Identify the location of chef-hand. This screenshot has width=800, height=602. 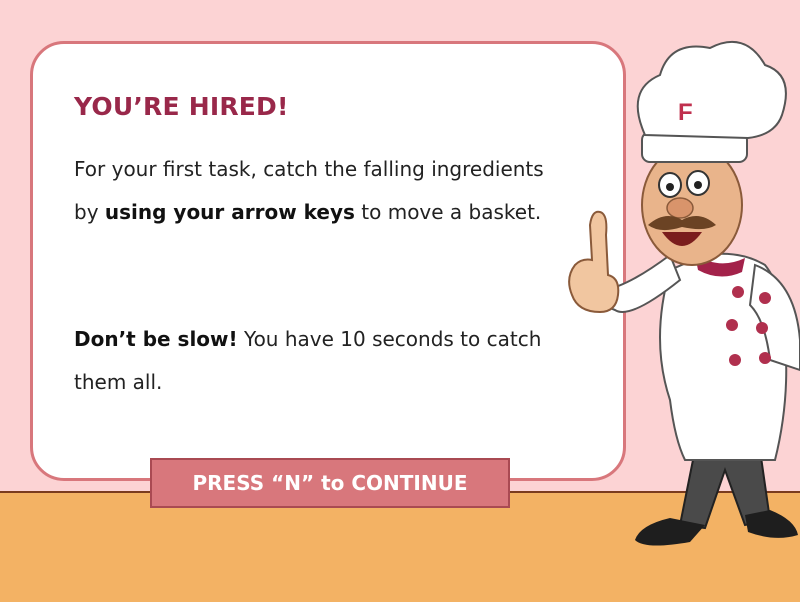
(594, 262).